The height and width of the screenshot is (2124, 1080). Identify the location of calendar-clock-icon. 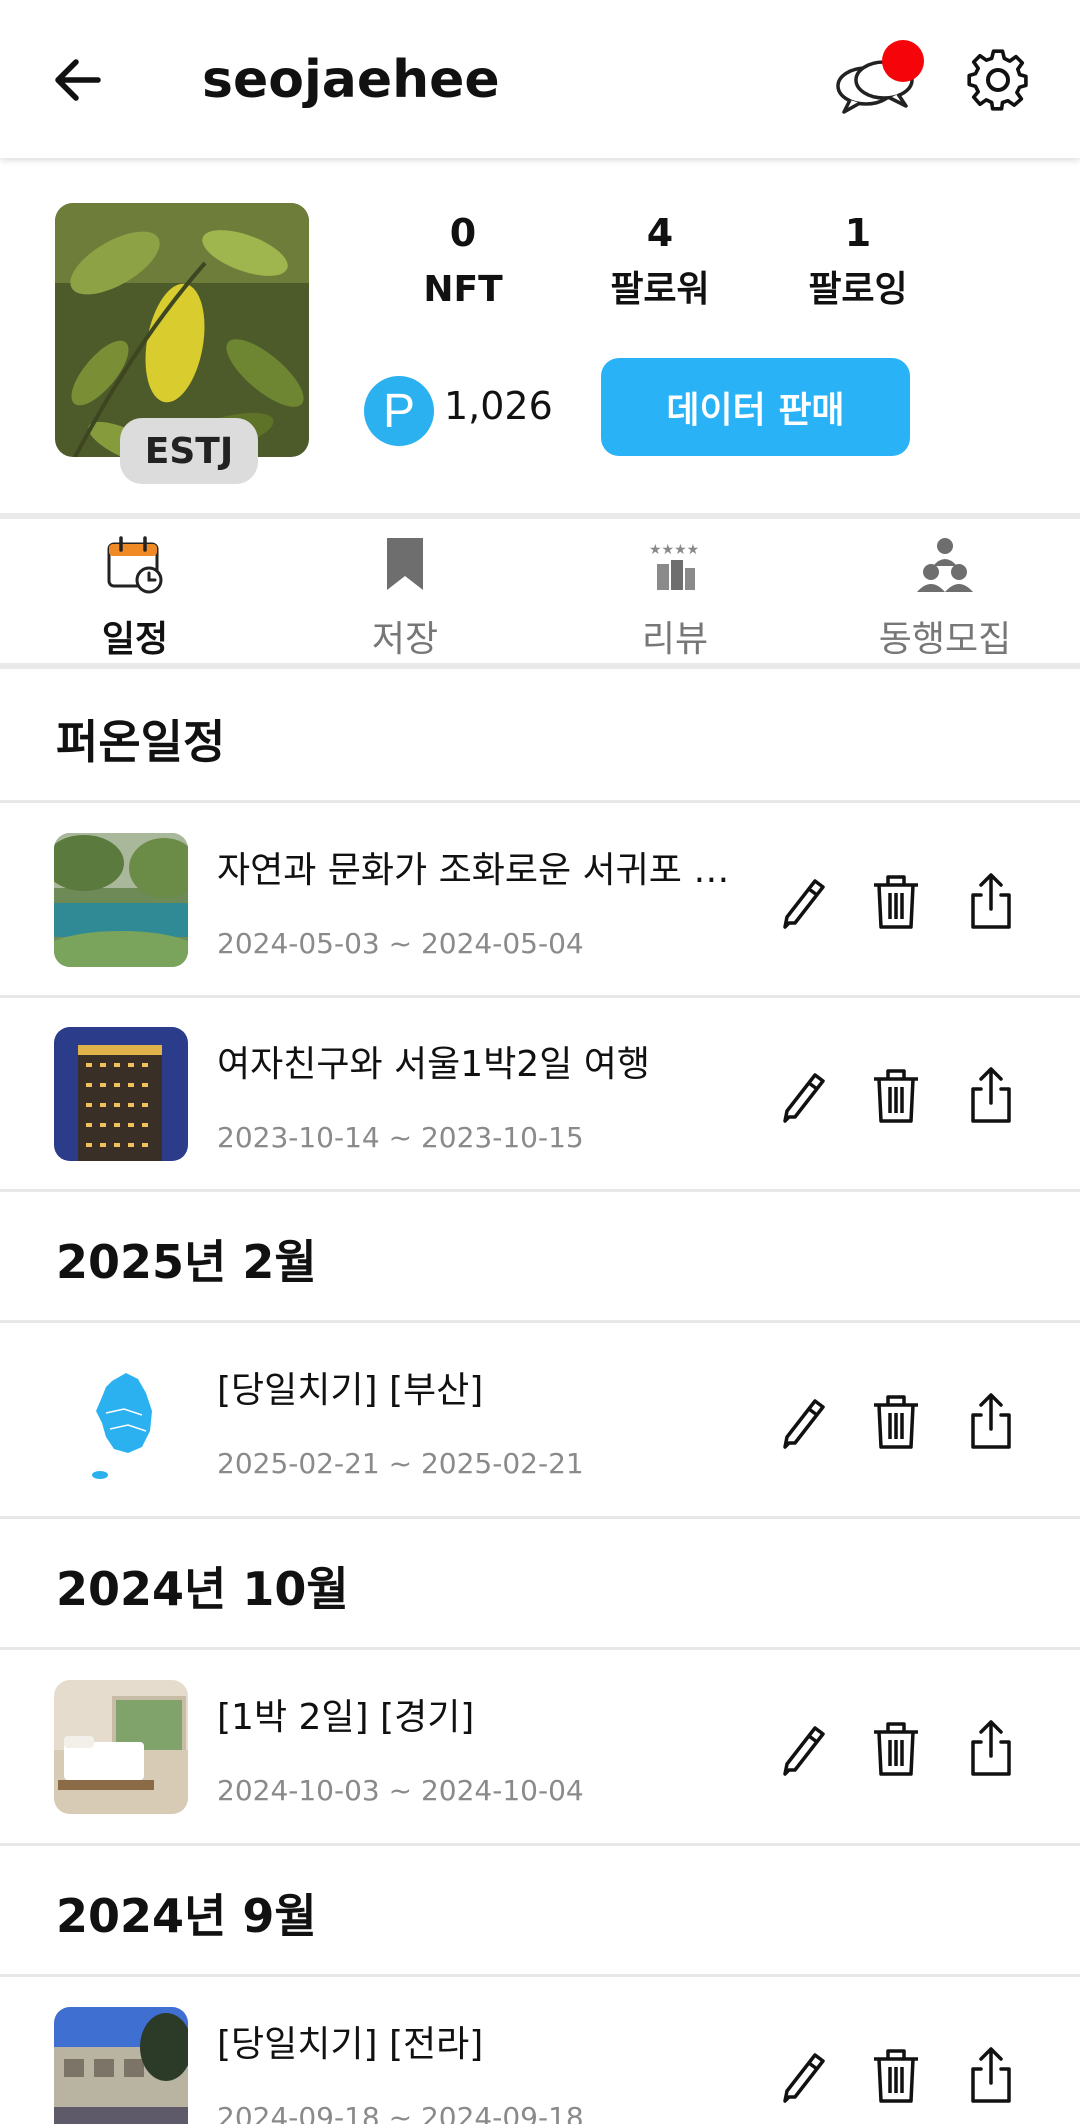
(135, 564).